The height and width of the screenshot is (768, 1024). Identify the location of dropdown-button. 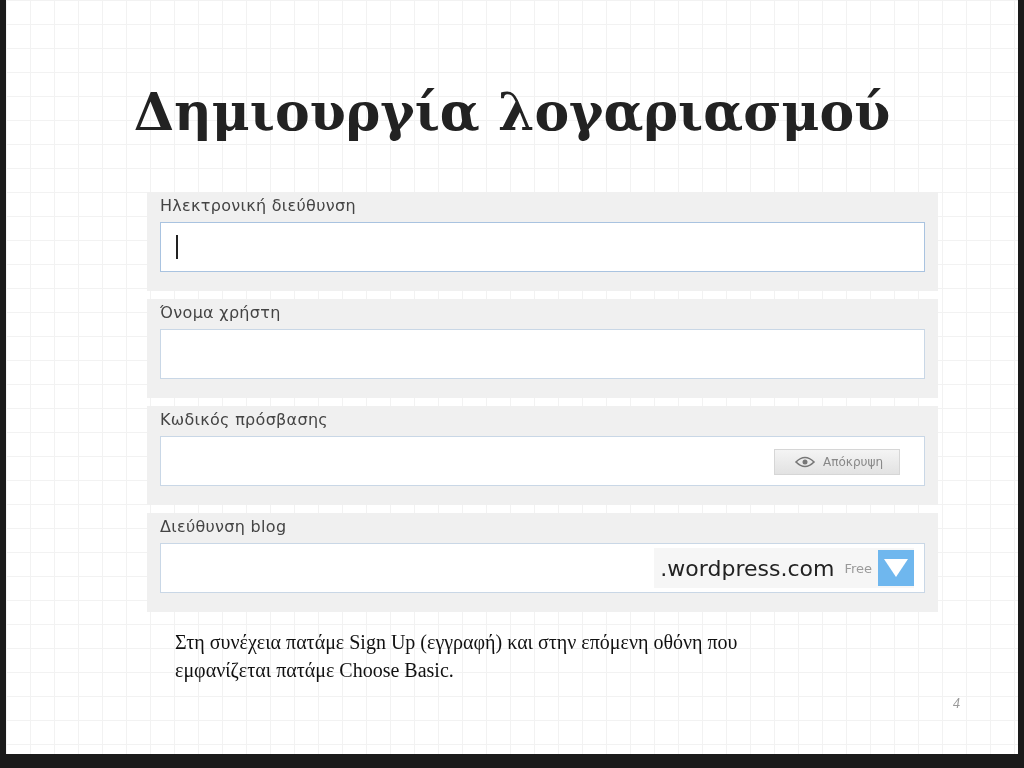
(896, 568).